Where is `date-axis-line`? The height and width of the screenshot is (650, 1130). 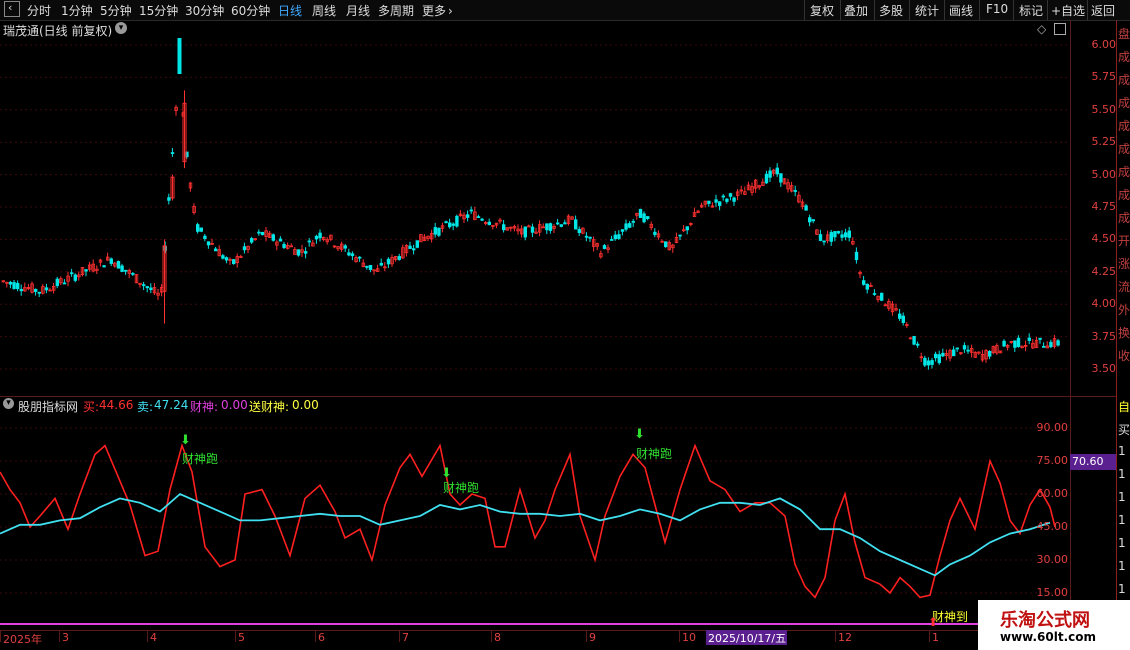
date-axis-line is located at coordinates (558, 630).